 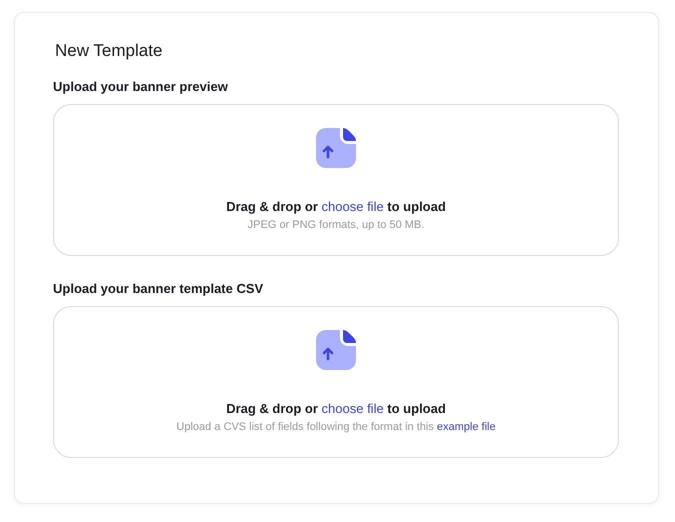 What do you see at coordinates (109, 51) in the screenshot?
I see `form-title: New Template` at bounding box center [109, 51].